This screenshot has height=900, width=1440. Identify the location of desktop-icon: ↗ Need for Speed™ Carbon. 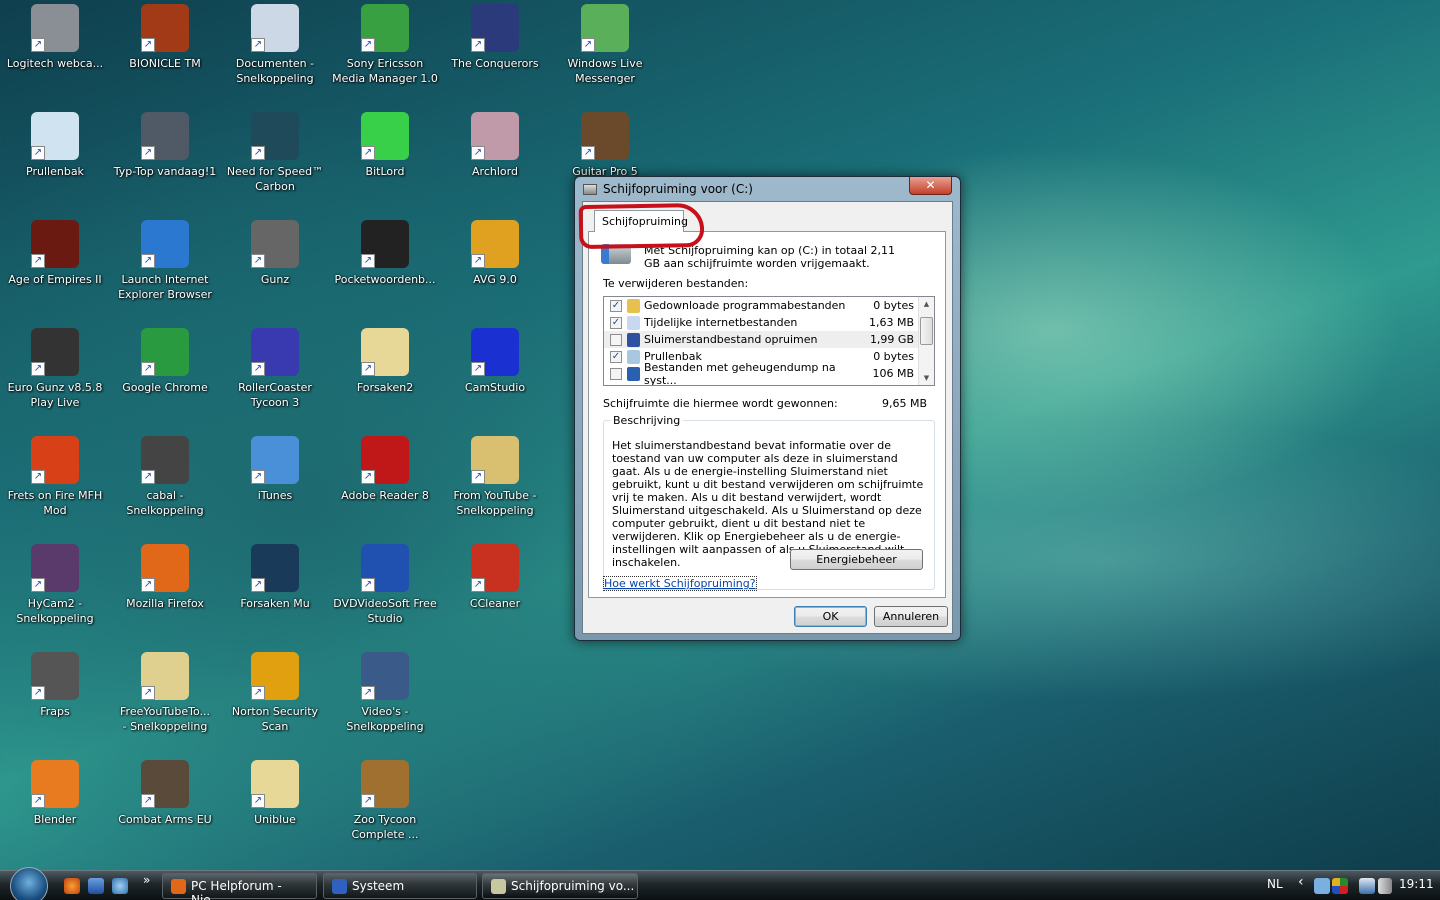
(275, 153).